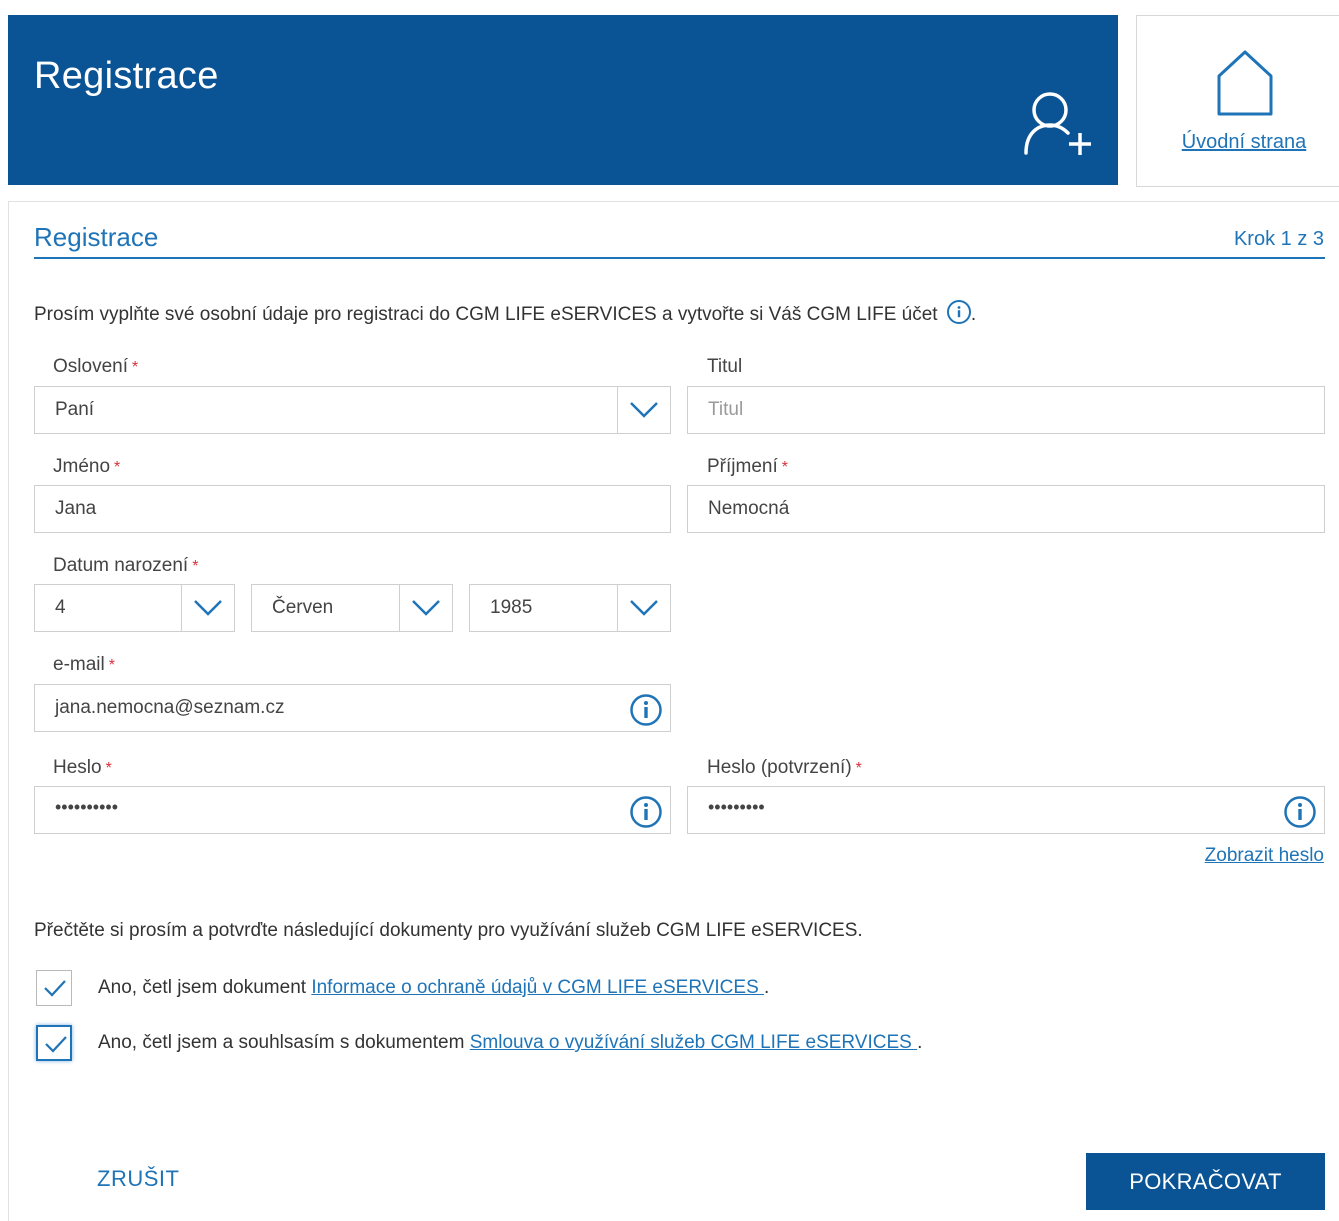  I want to click on password-confirm-value: •••••••••, so click(736, 807).